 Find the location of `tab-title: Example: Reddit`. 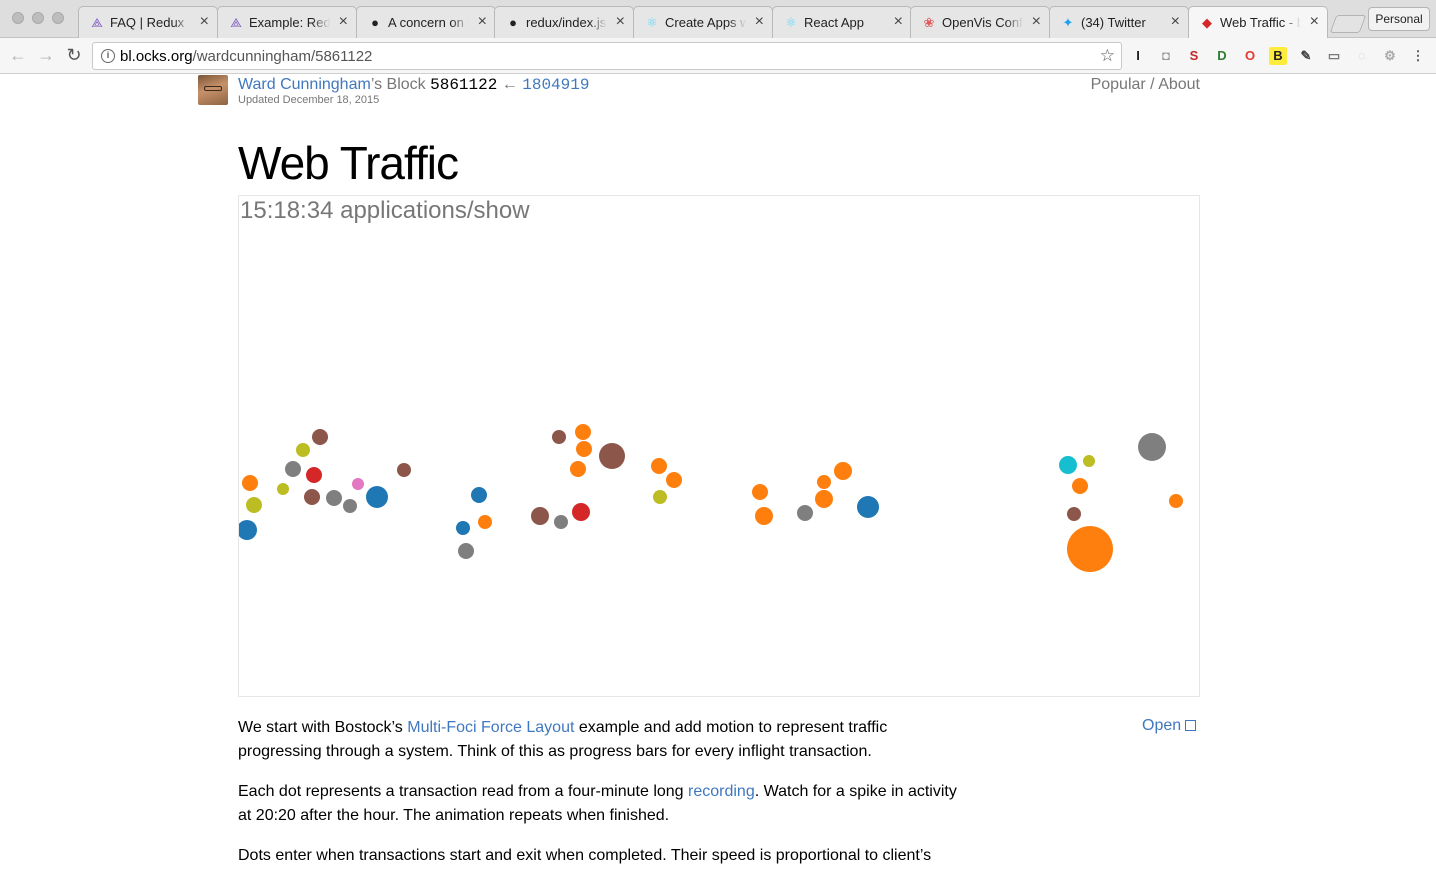

tab-title: Example: Reddit is located at coordinates (289, 22).